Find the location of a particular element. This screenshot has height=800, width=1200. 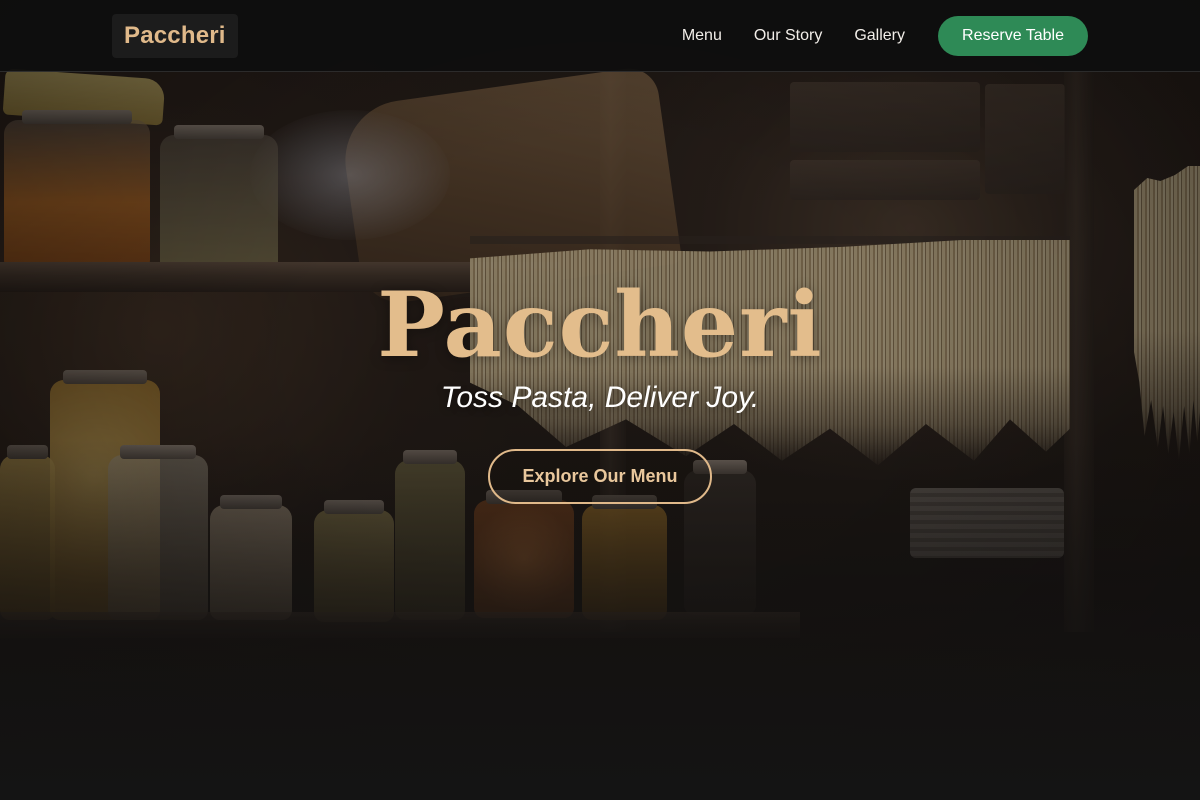

main-nav: Menu Our Story Gallery Reserve Table is located at coordinates (885, 35).